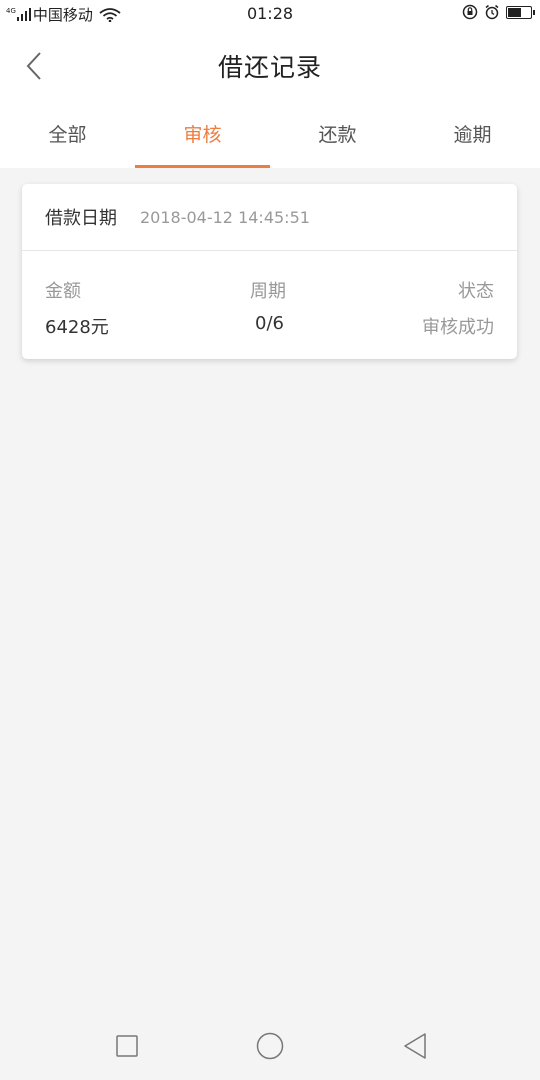 The width and height of the screenshot is (540, 1080). What do you see at coordinates (269, 305) in the screenshot?
I see `card-details: 金额 6428元 周期 0/6 状态 审核成功` at bounding box center [269, 305].